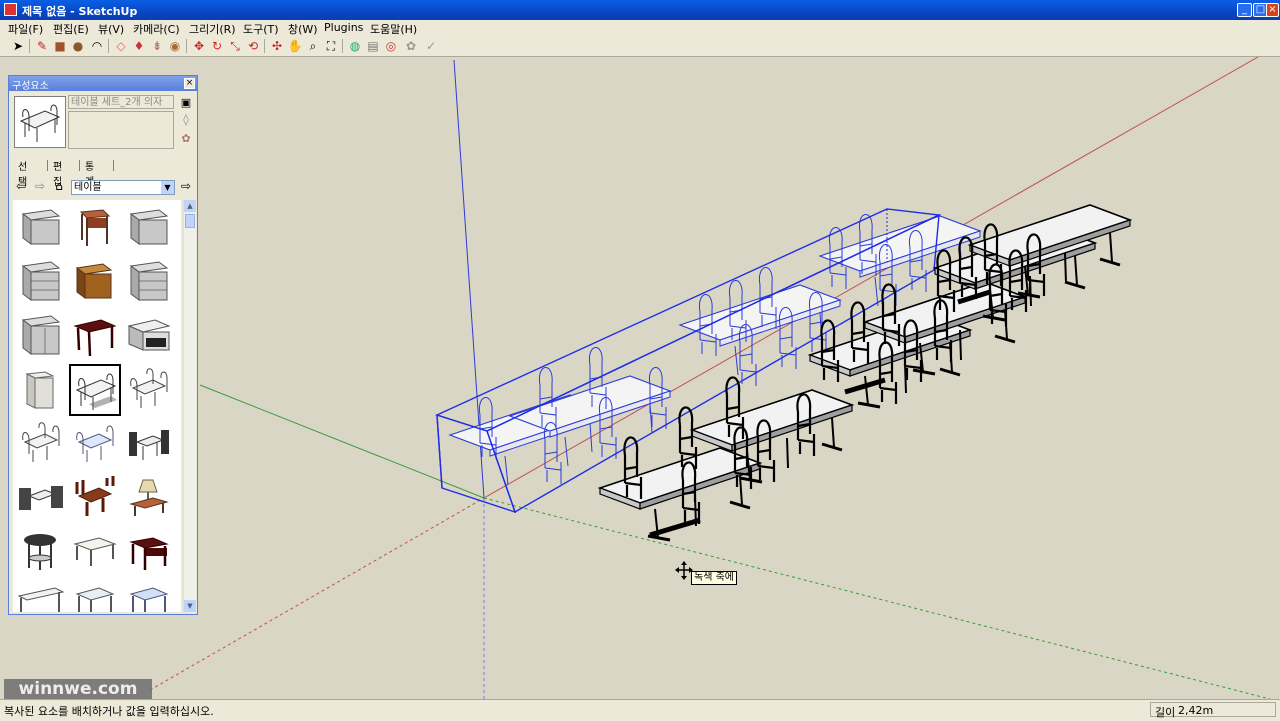 The width and height of the screenshot is (1280, 721). I want to click on menu-view: 뷰(V), so click(111, 29).